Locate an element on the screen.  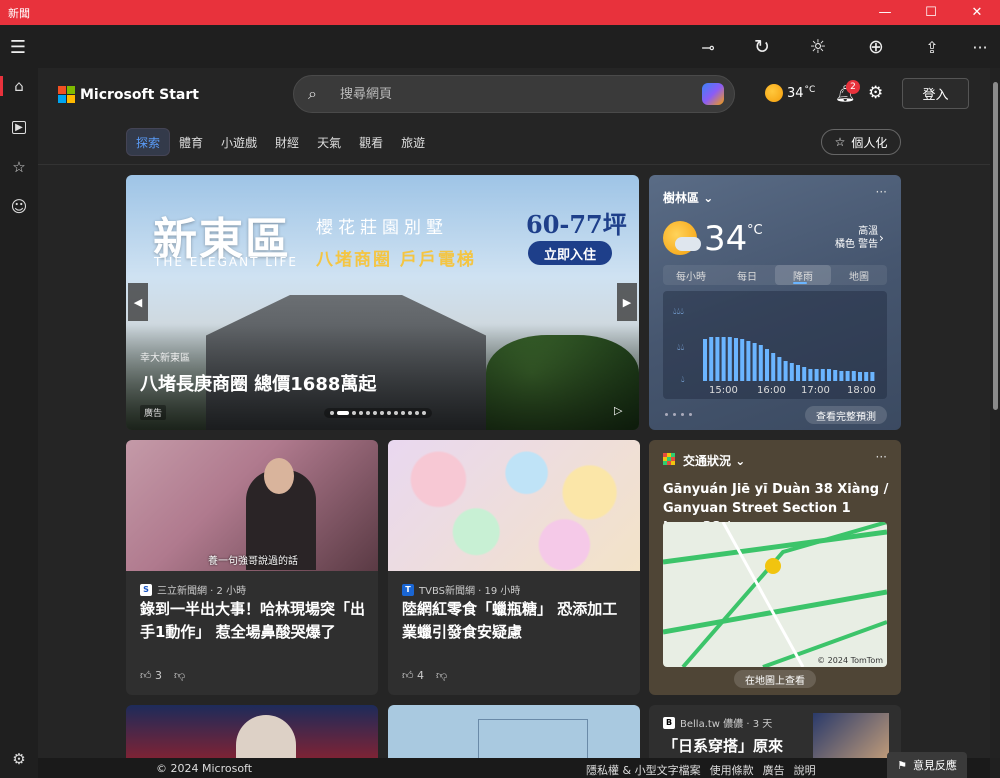
sidebar: ⌂ ▶ ☆ ☺ ⚙ is located at coordinates (19, 423).